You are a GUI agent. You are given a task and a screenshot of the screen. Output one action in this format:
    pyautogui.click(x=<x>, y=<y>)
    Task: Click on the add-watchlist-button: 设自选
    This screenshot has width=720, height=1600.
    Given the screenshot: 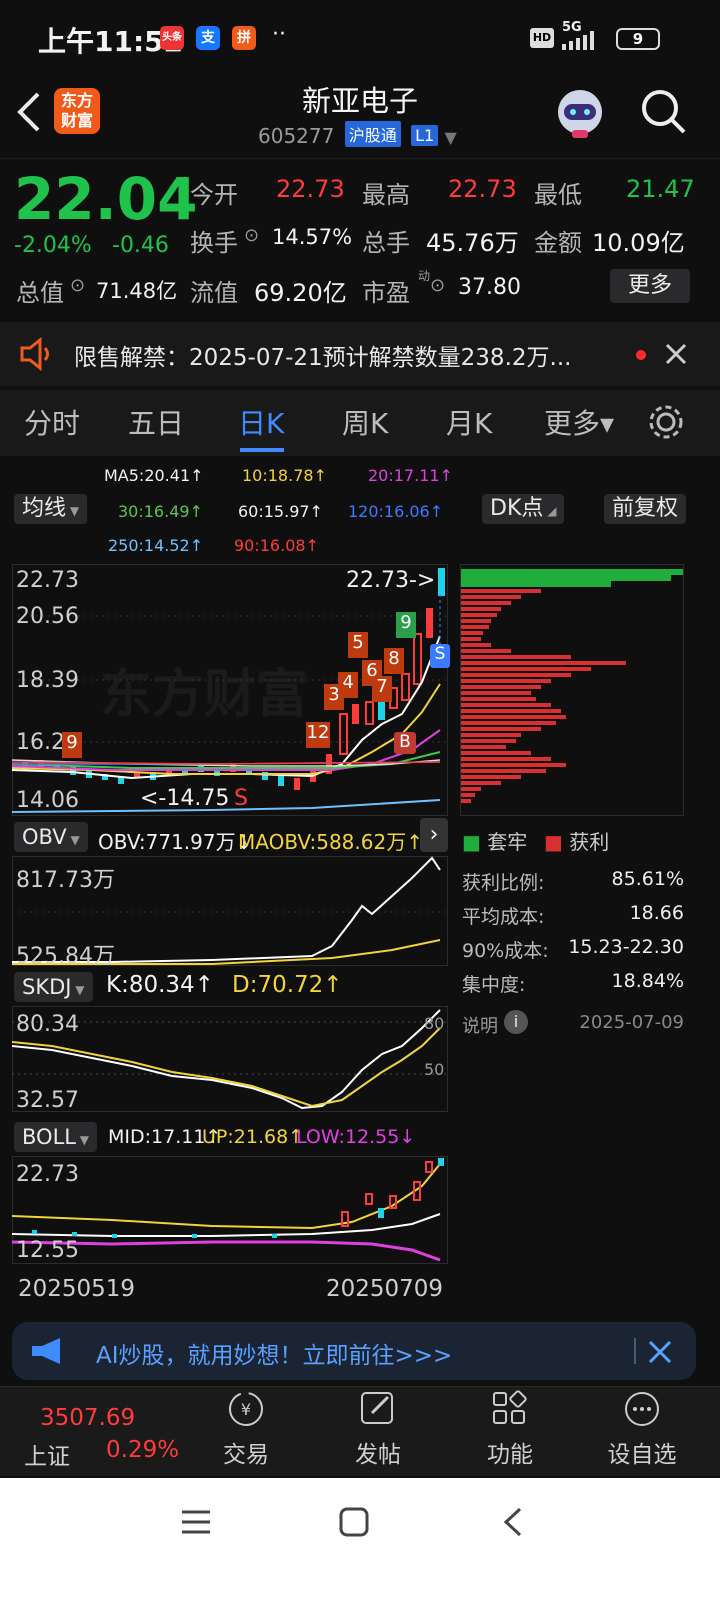 What is the action you would take?
    pyautogui.click(x=642, y=1429)
    